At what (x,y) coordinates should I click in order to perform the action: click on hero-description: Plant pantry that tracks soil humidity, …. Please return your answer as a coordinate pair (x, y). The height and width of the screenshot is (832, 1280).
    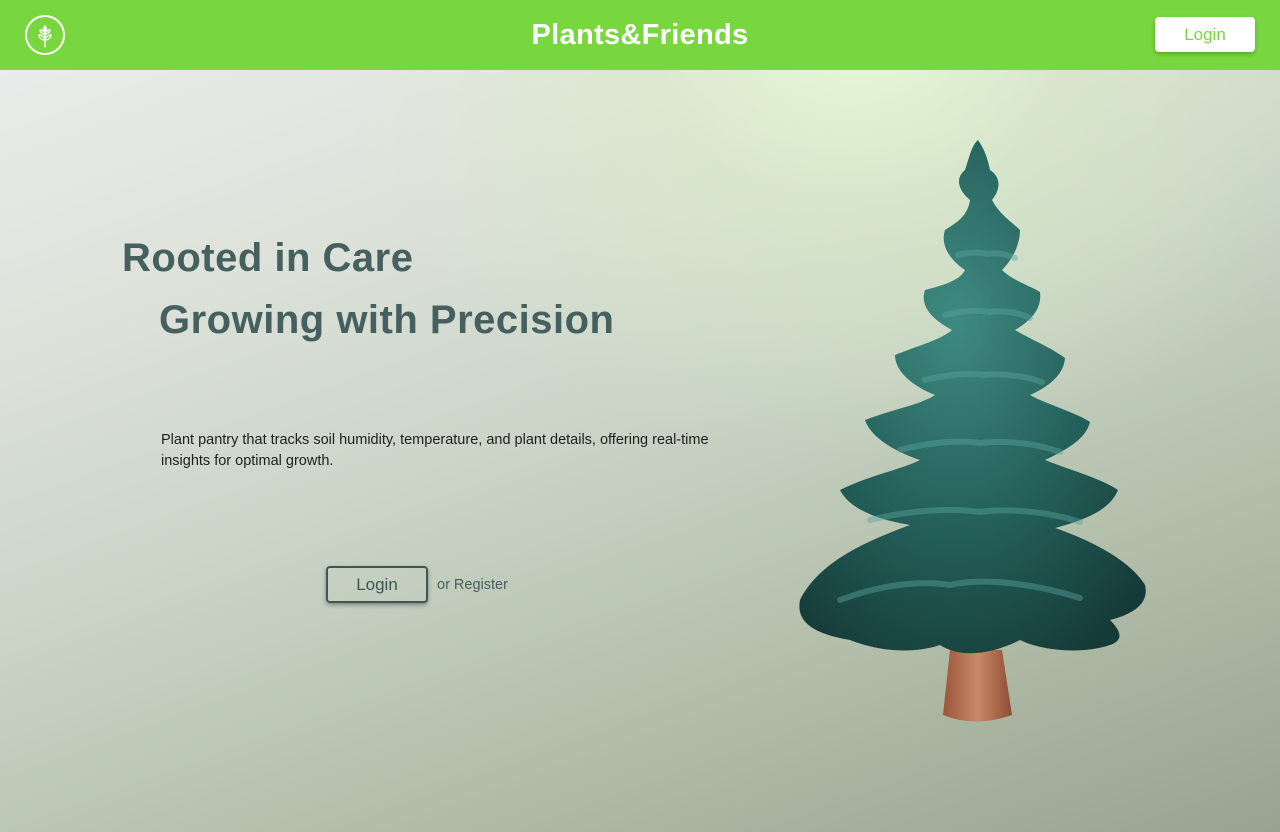
    Looking at the image, I should click on (435, 450).